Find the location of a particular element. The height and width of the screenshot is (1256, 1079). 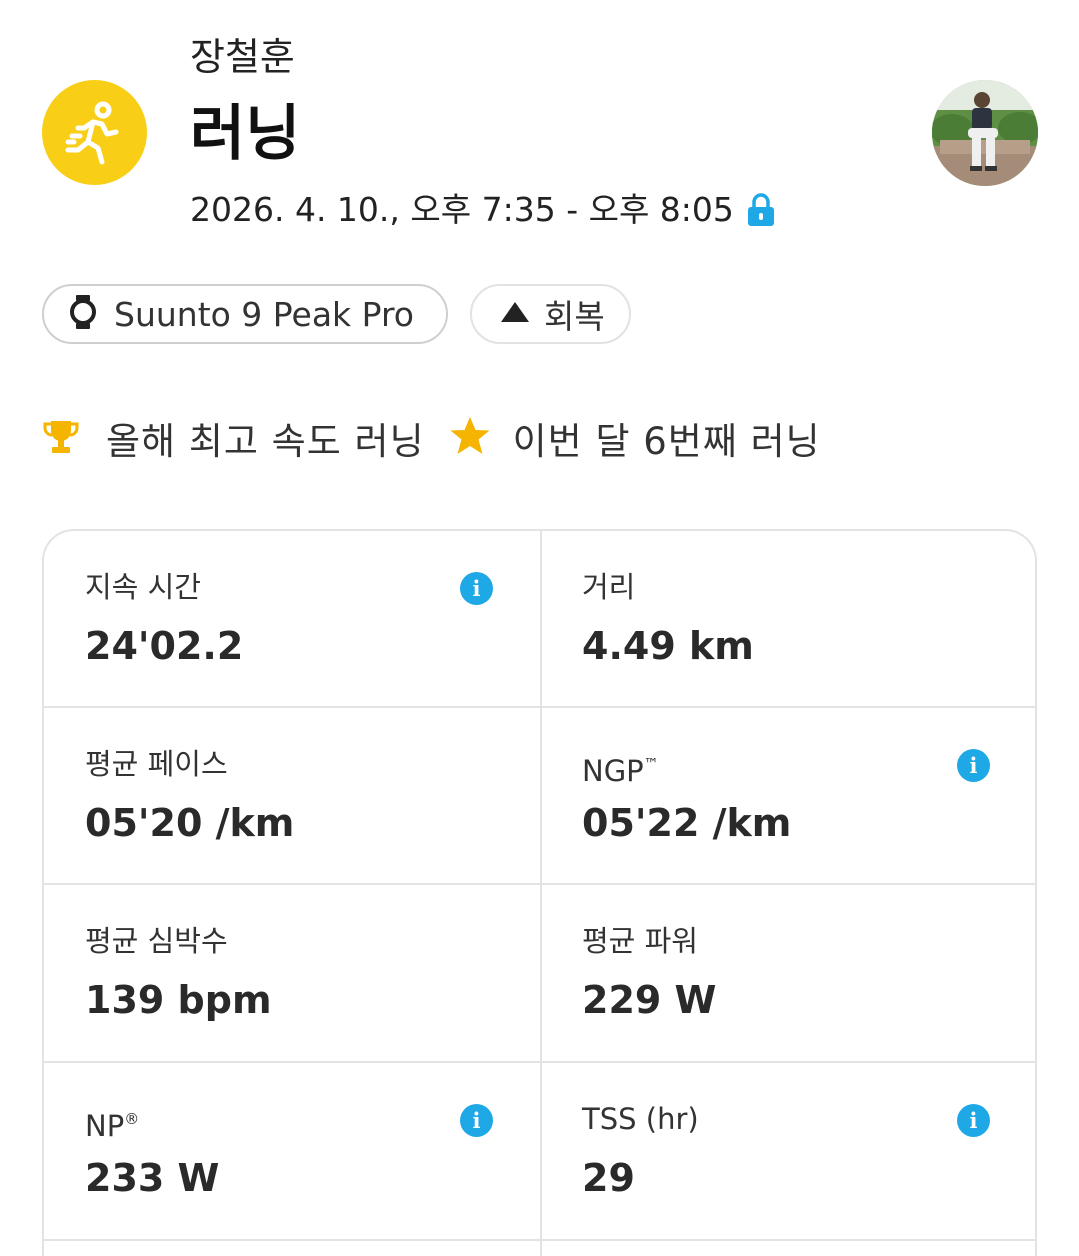

stat-label: NP® is located at coordinates (112, 1122).